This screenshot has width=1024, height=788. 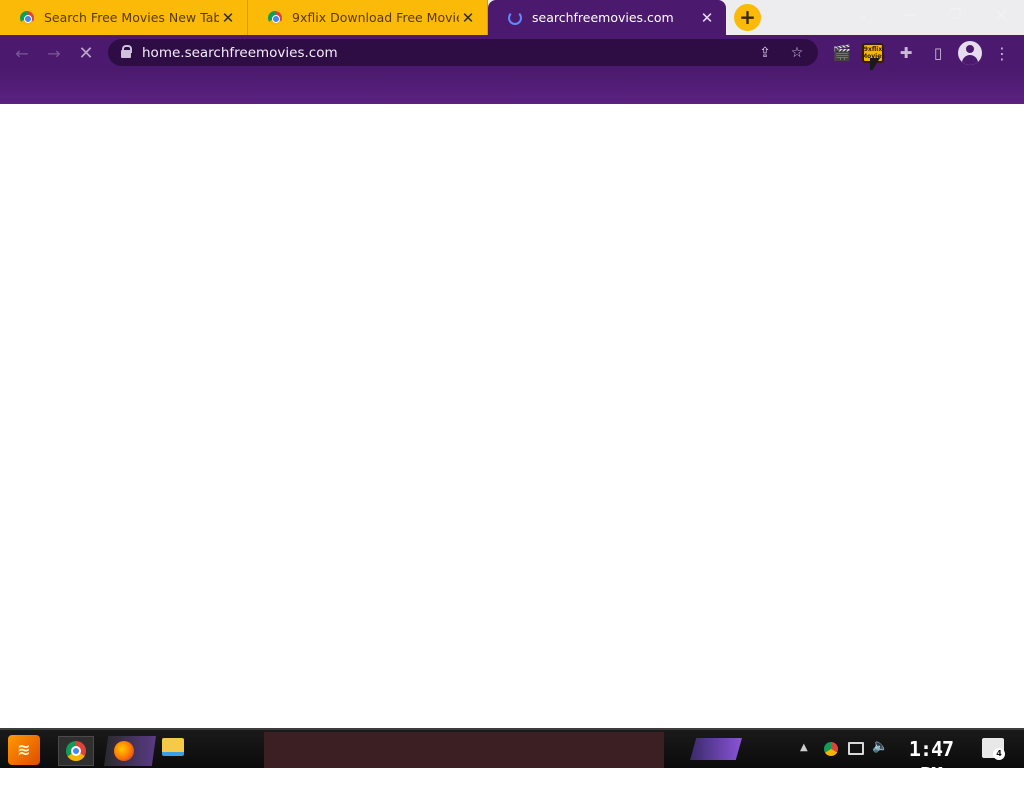 I want to click on side-panel-icon: ▯, so click(x=938, y=53).